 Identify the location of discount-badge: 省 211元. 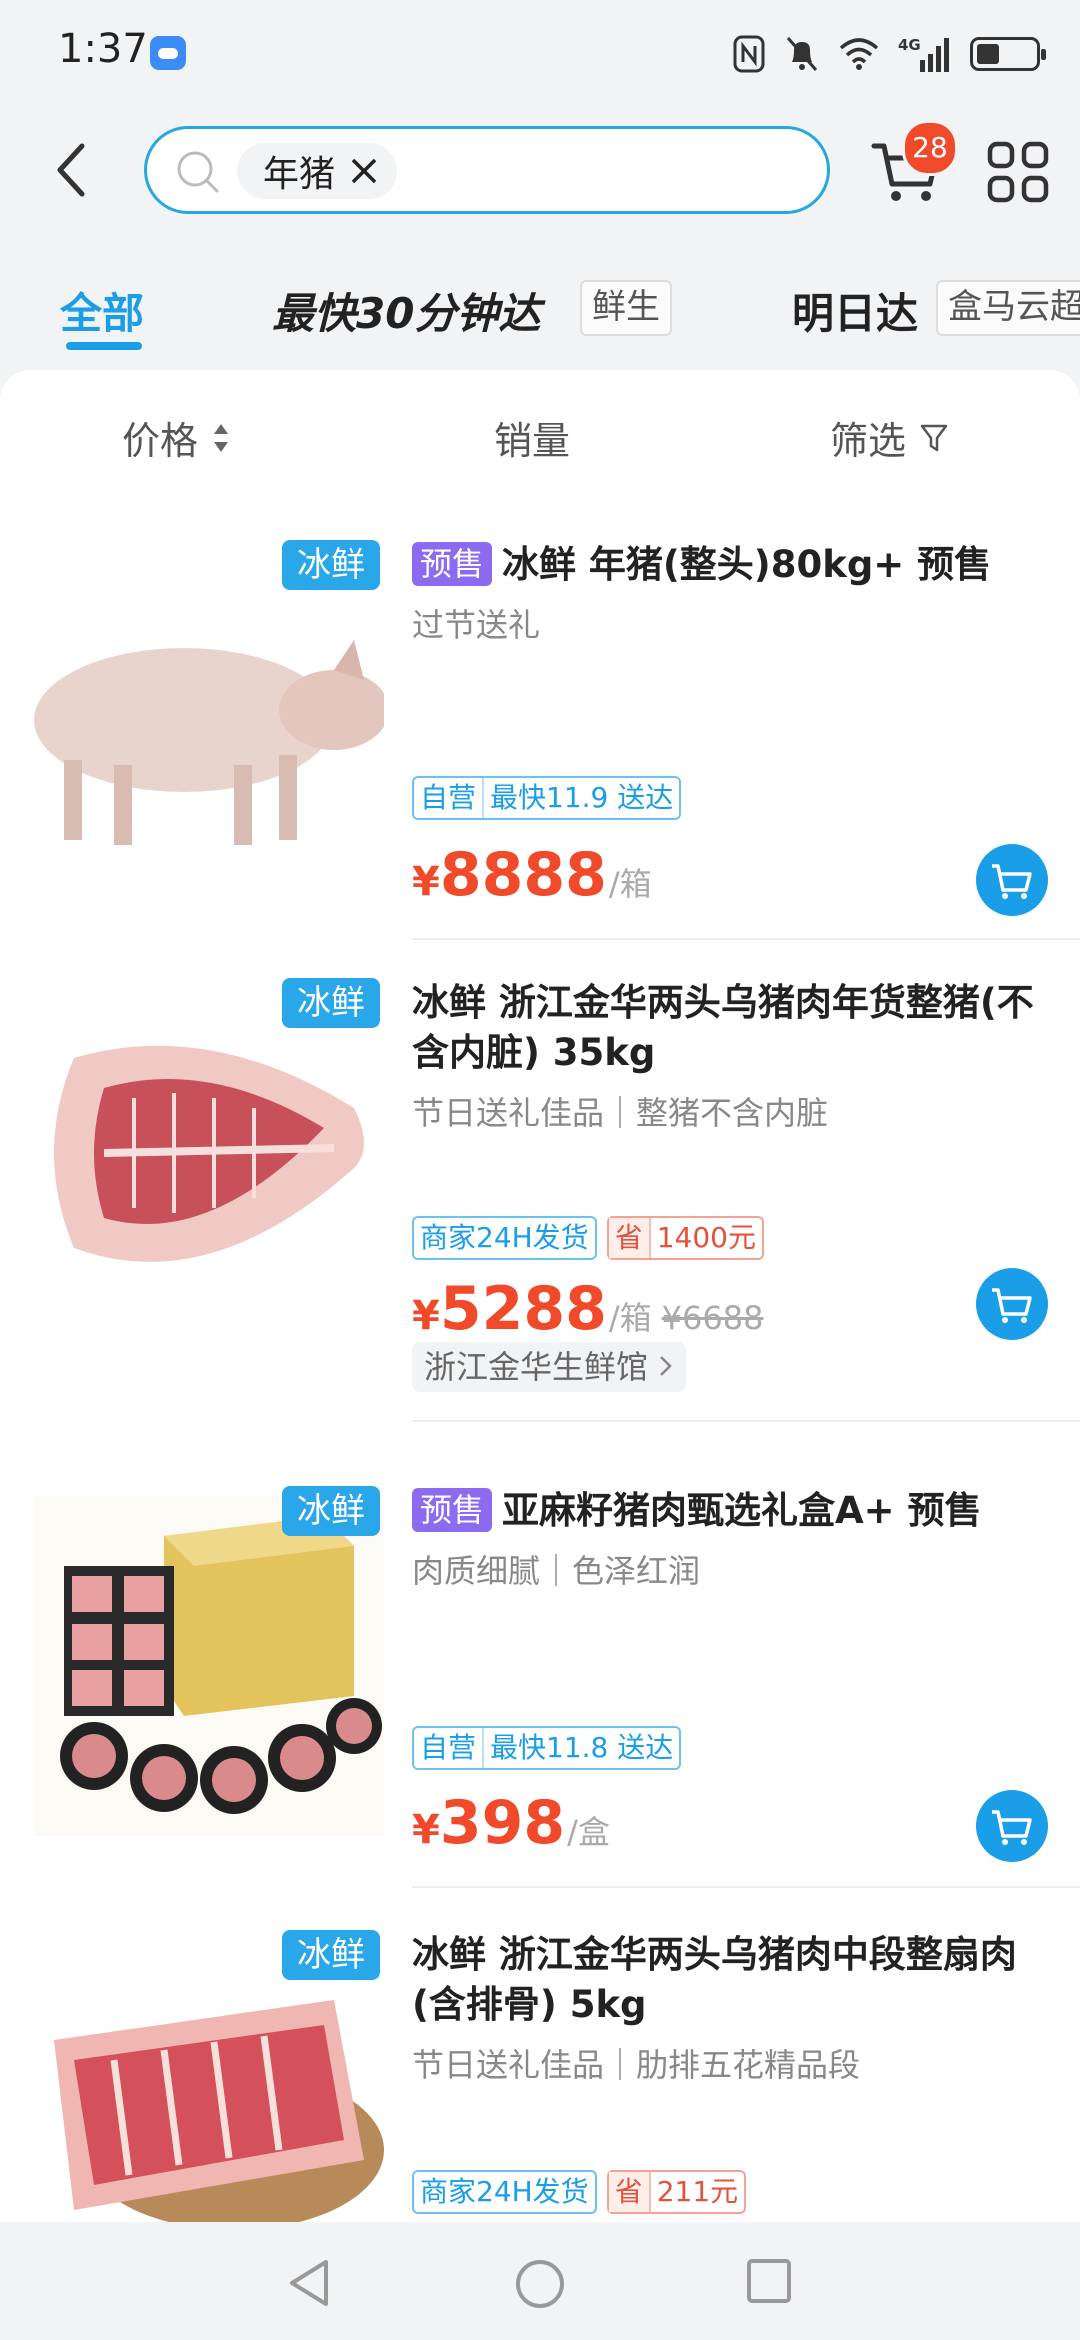
(676, 2192).